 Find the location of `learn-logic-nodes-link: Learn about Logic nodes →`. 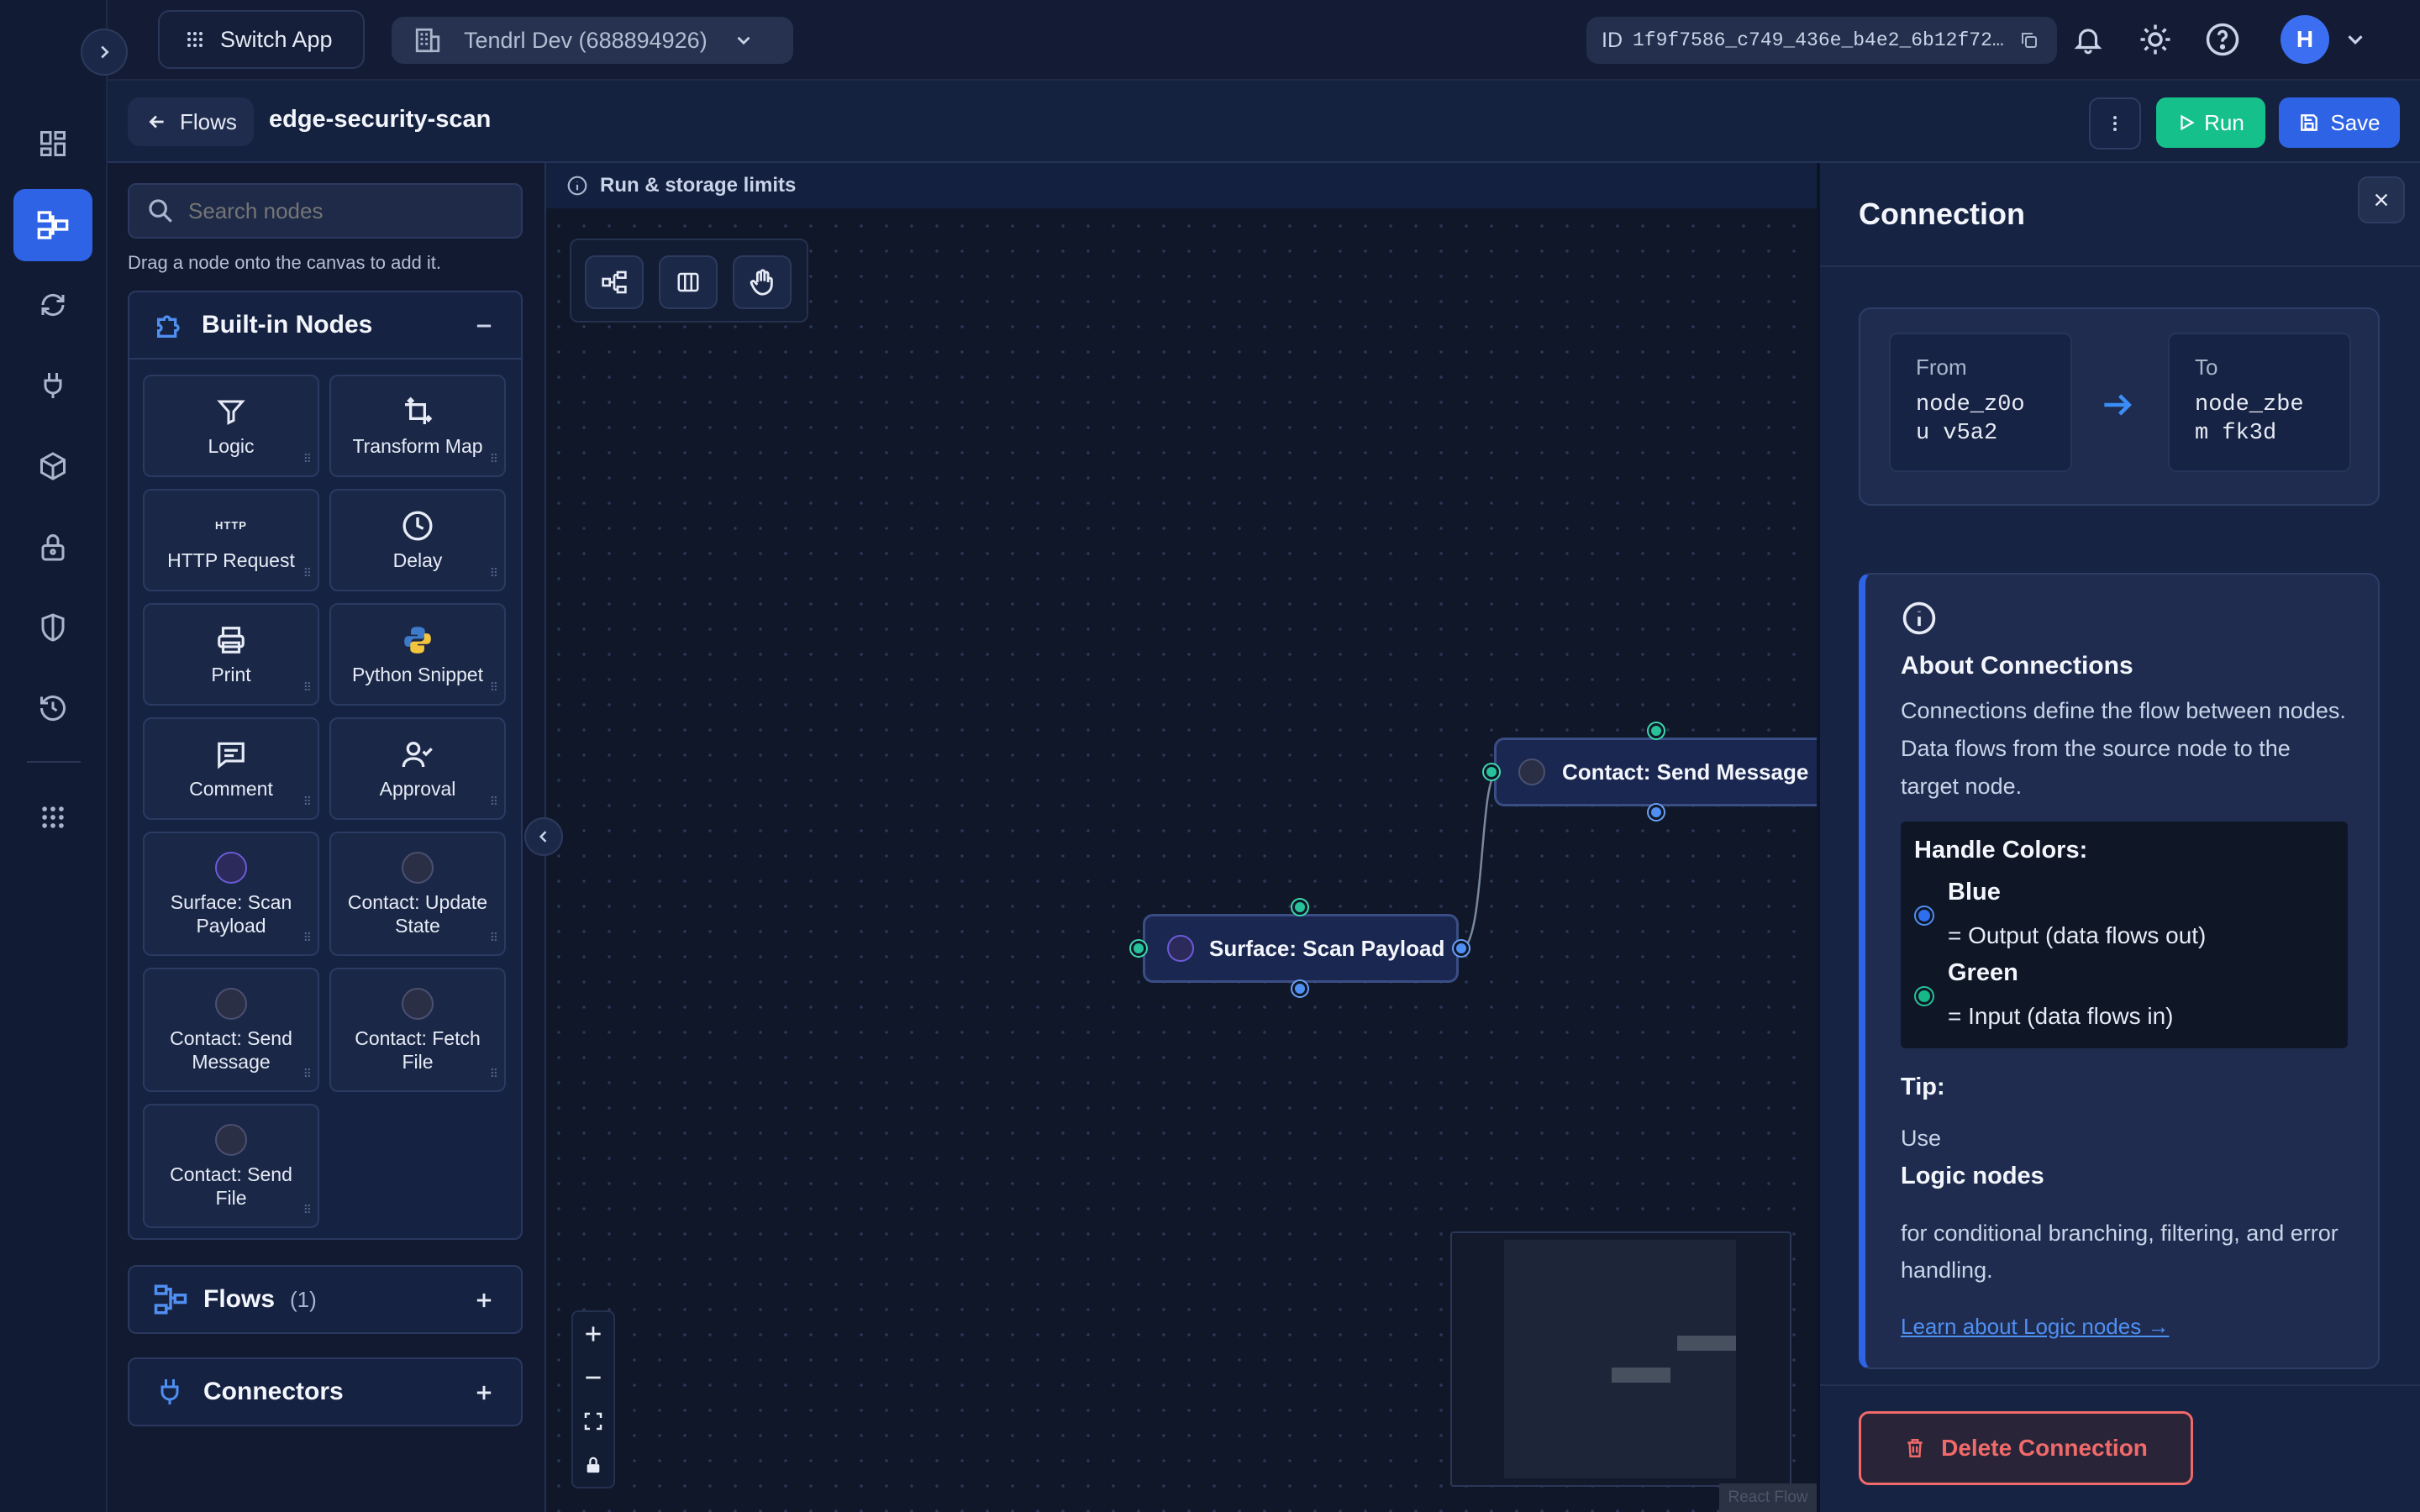

learn-logic-nodes-link: Learn about Logic nodes → is located at coordinates (2035, 1327).